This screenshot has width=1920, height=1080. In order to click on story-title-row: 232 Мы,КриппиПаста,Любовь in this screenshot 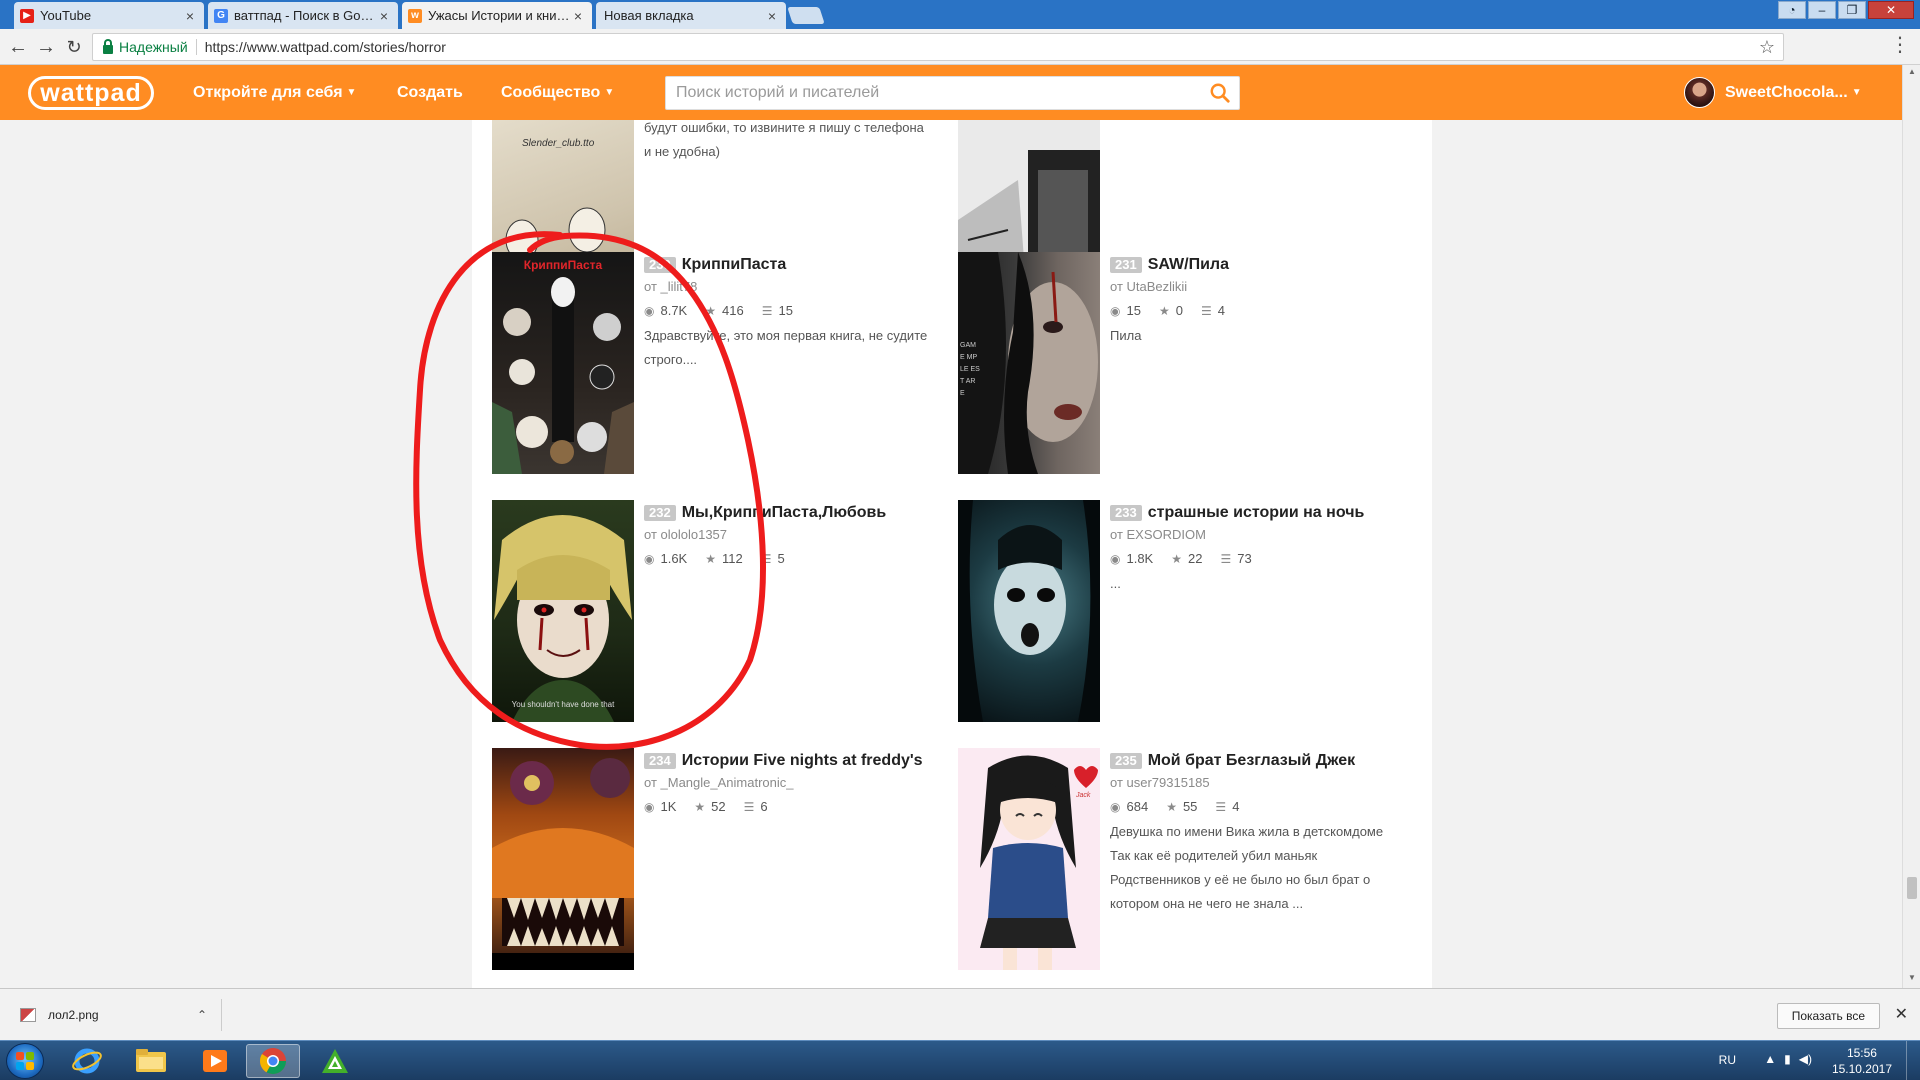, I will do `click(789, 513)`.